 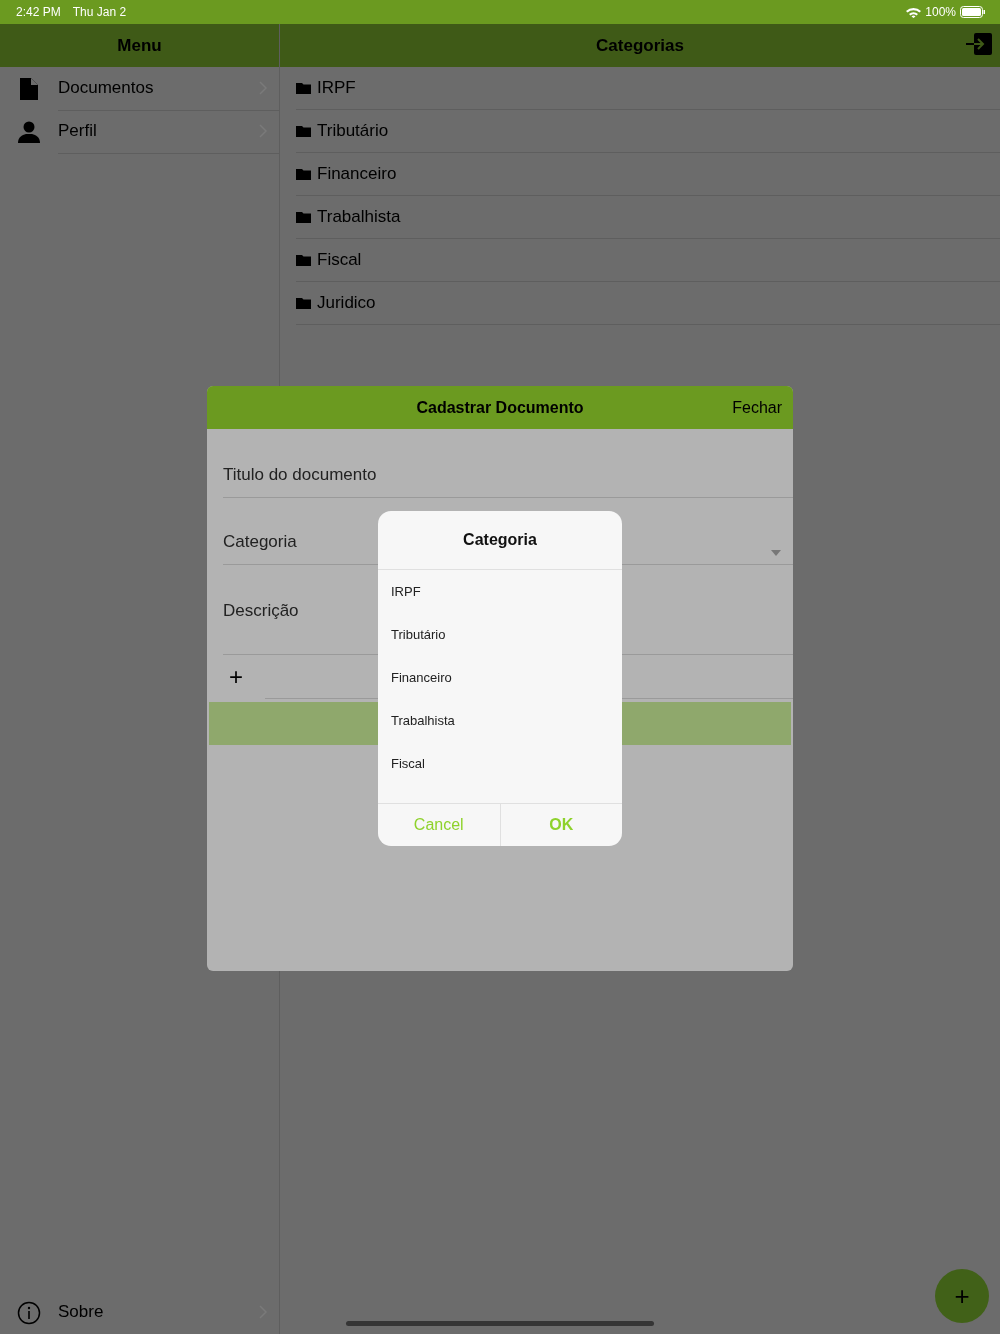 What do you see at coordinates (260, 542) in the screenshot?
I see `field-placeholder: Categoria` at bounding box center [260, 542].